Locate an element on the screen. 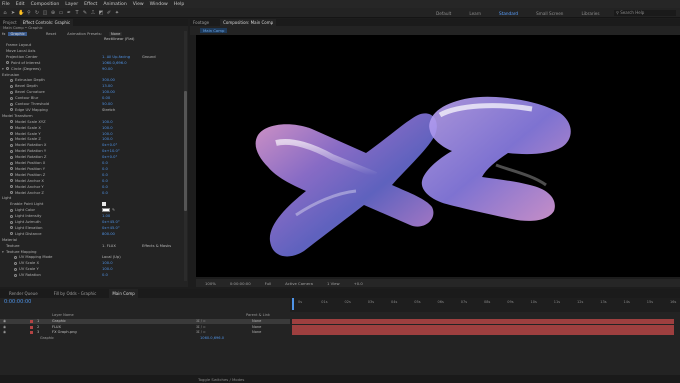 The width and height of the screenshot is (680, 383). viewer-control: 0:00:00:00 is located at coordinates (240, 283).